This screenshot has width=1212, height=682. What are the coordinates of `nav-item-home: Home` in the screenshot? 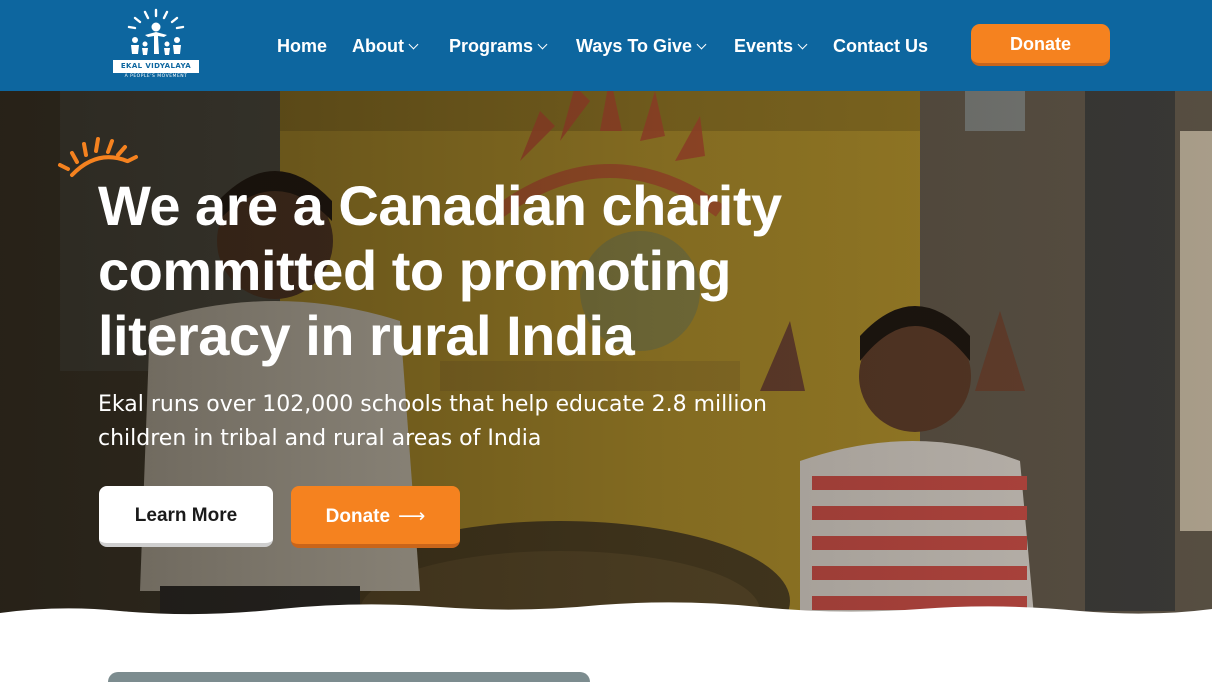 It's located at (302, 46).